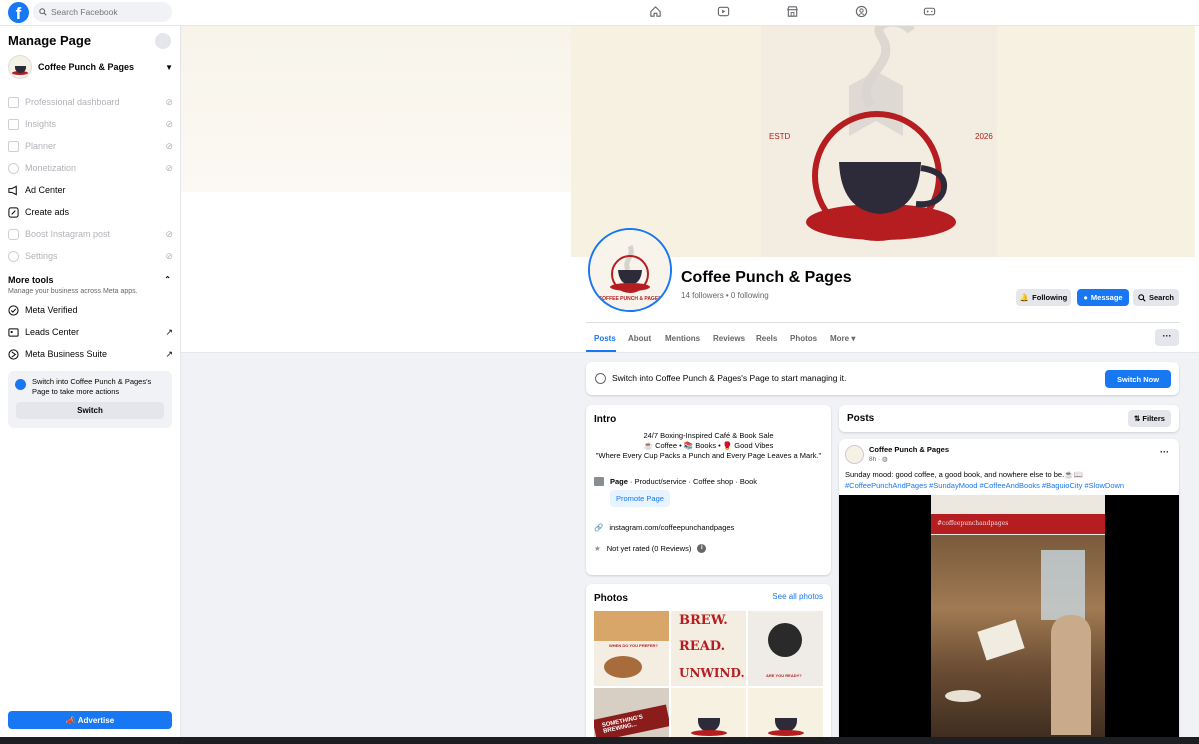 This screenshot has height=744, width=1199. Describe the element at coordinates (1164, 452) in the screenshot. I see `post-options-icon: ···` at that location.